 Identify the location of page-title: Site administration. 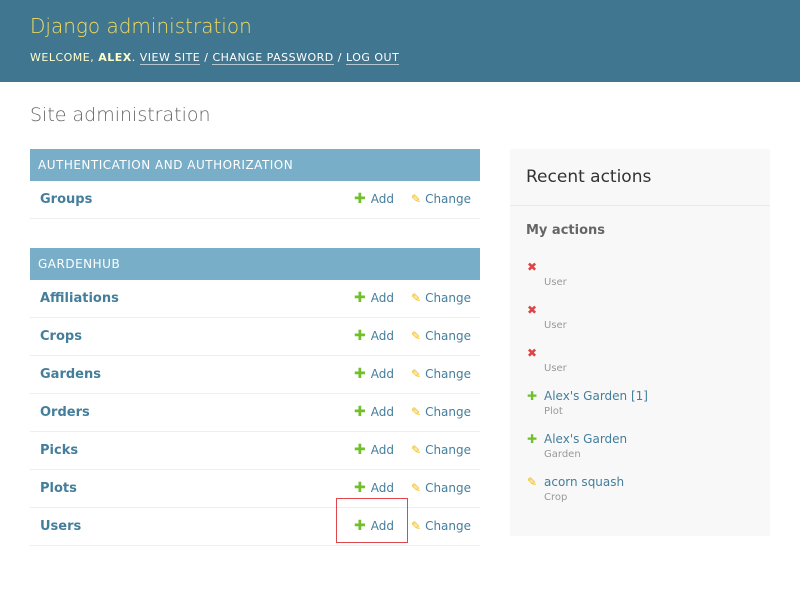
(120, 115).